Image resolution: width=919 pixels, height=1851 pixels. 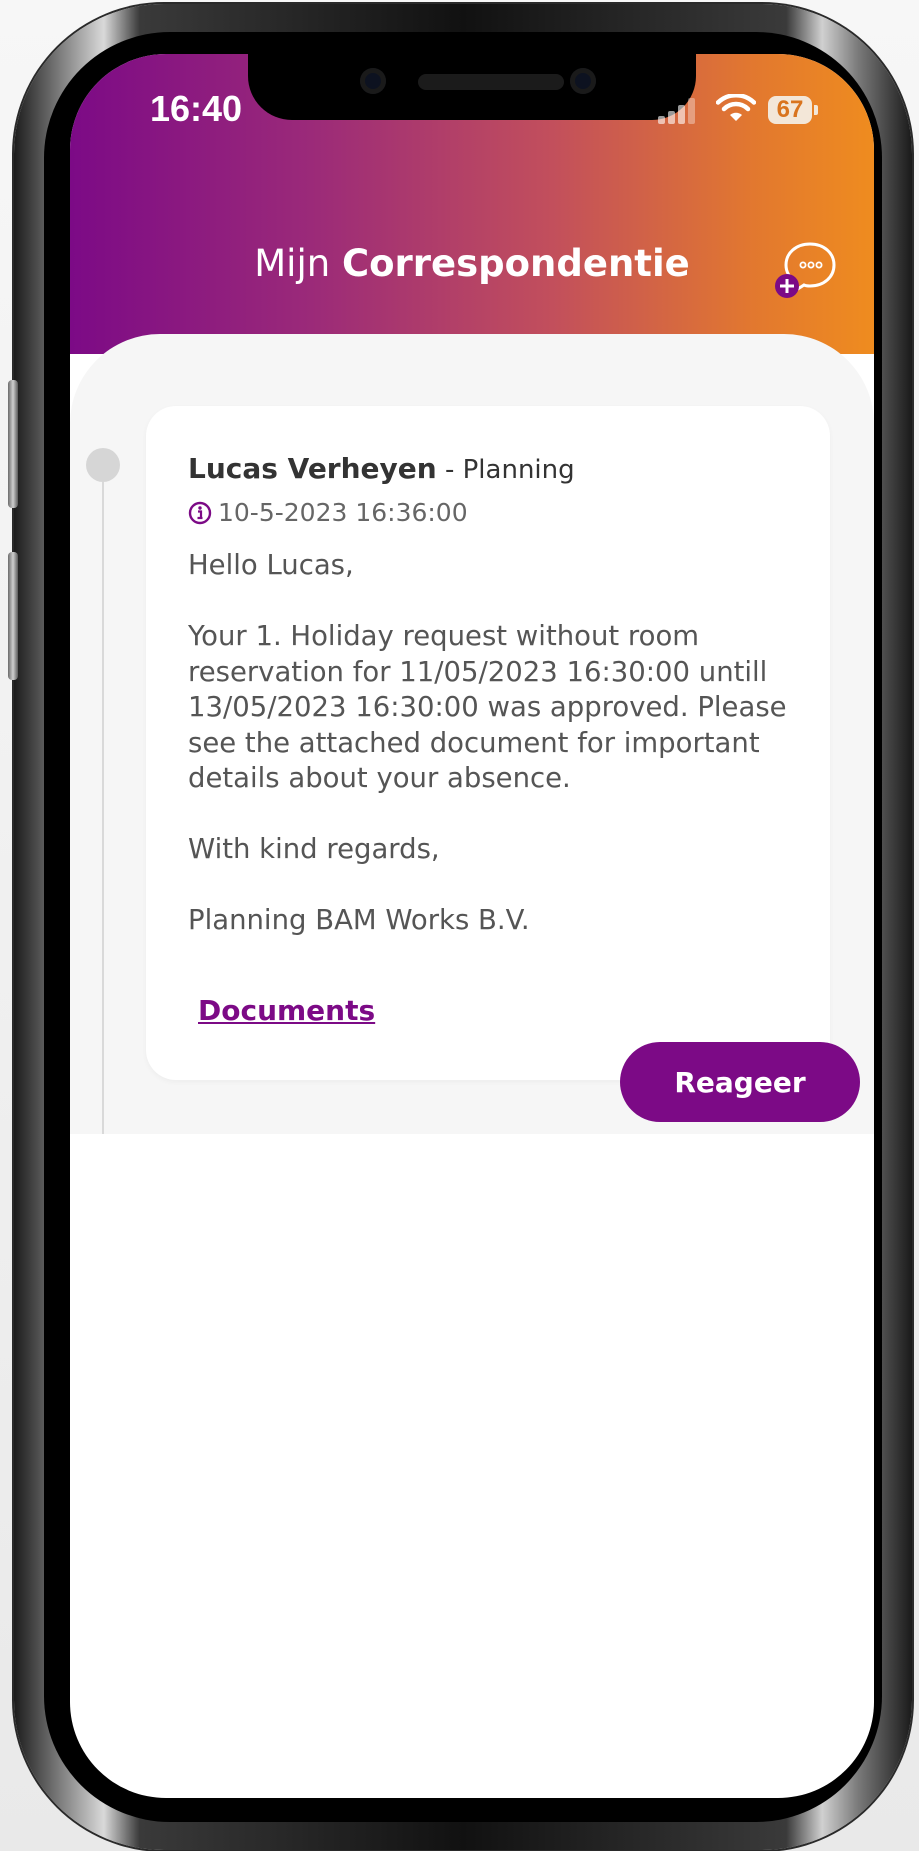 I want to click on message-sender: Lucas Verheyen - Planning, so click(x=381, y=468).